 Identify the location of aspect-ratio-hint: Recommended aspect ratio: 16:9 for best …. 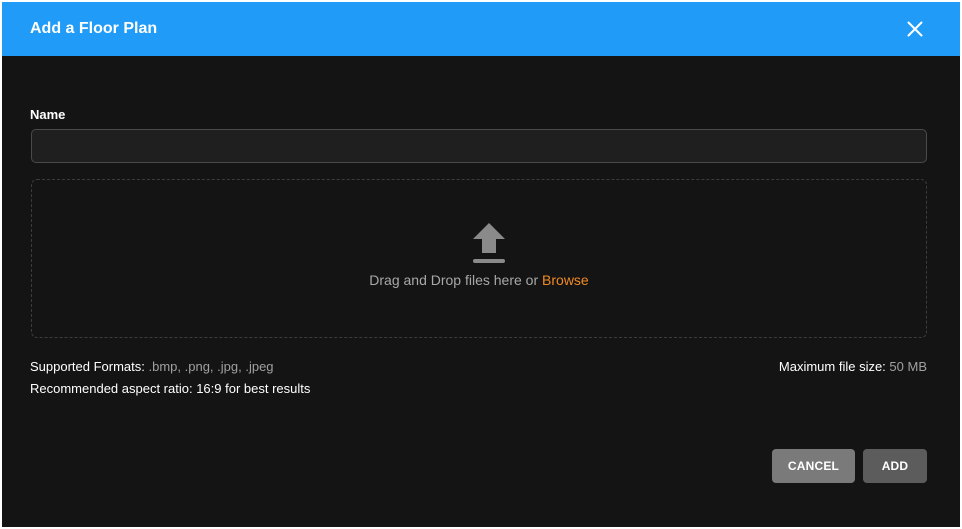
(170, 388).